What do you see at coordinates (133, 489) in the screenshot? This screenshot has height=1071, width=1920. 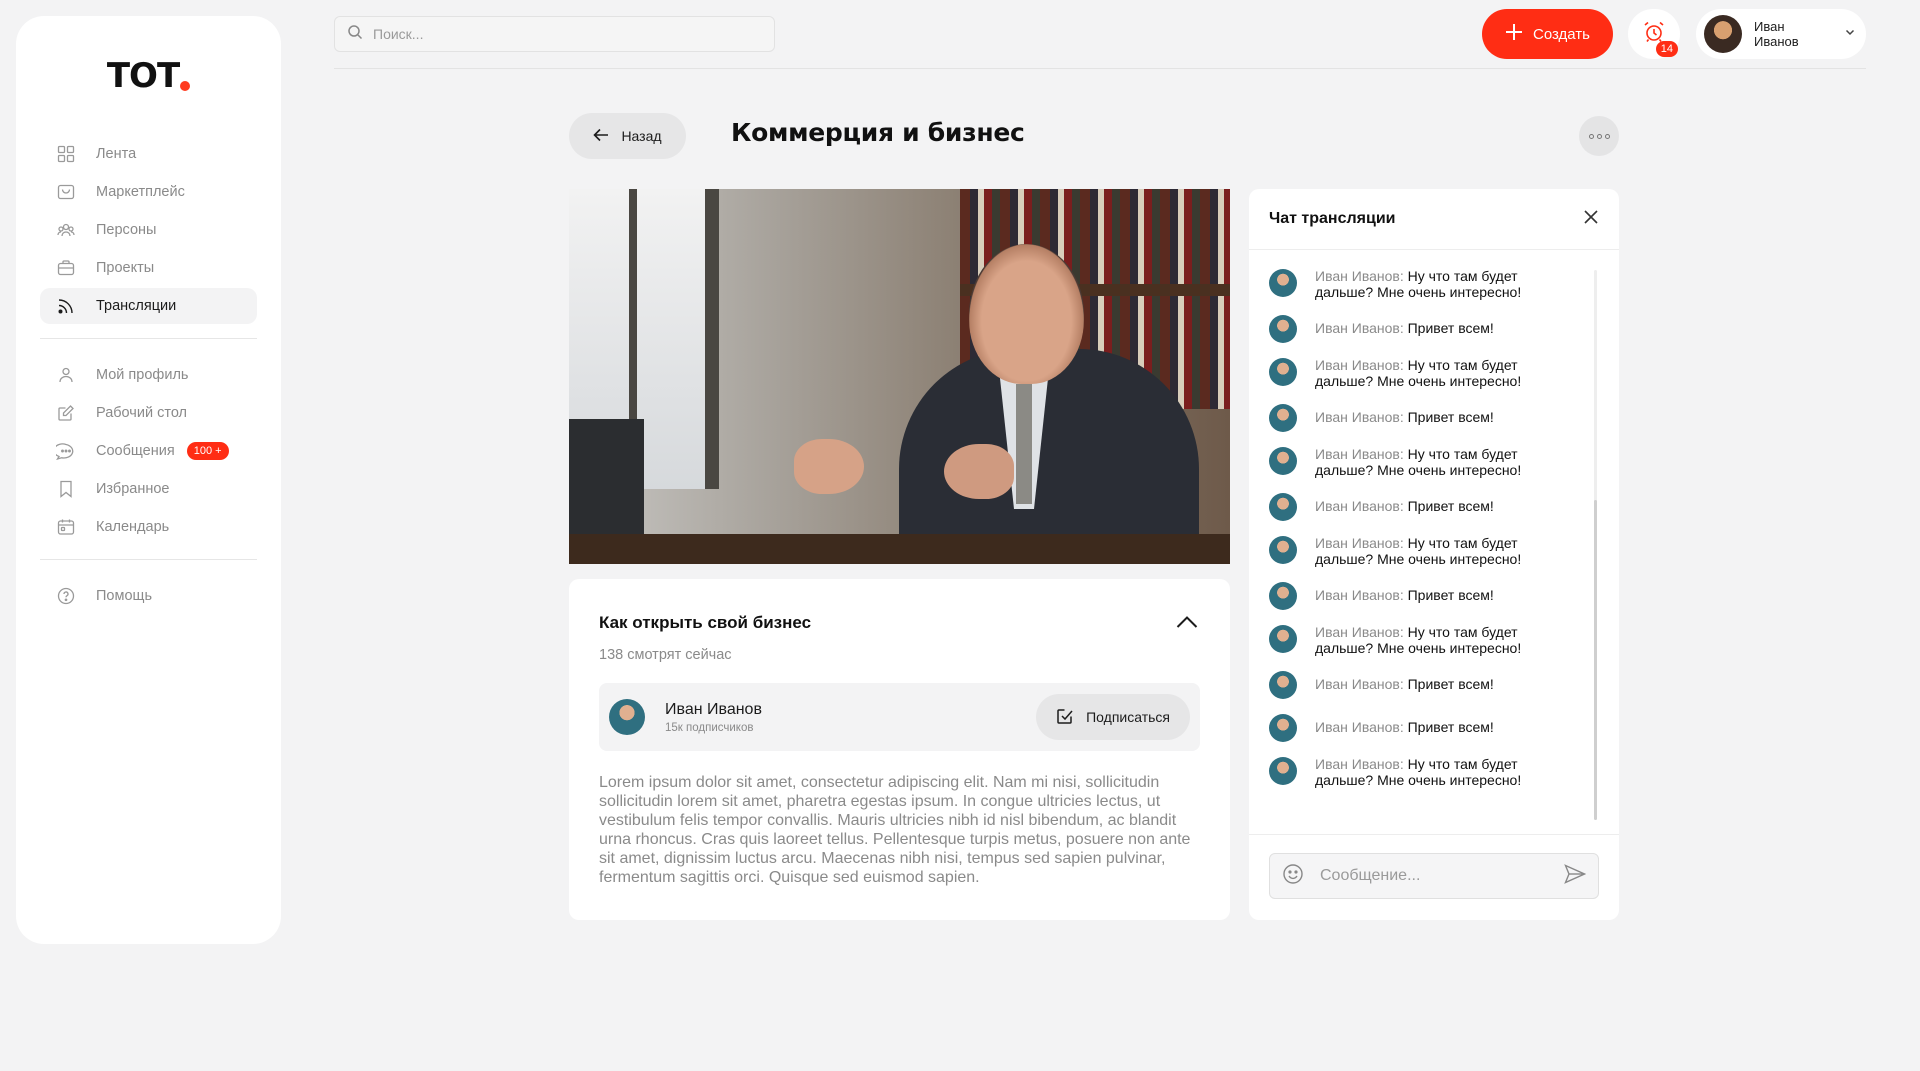 I see `sidebar-item-label: Избранное` at bounding box center [133, 489].